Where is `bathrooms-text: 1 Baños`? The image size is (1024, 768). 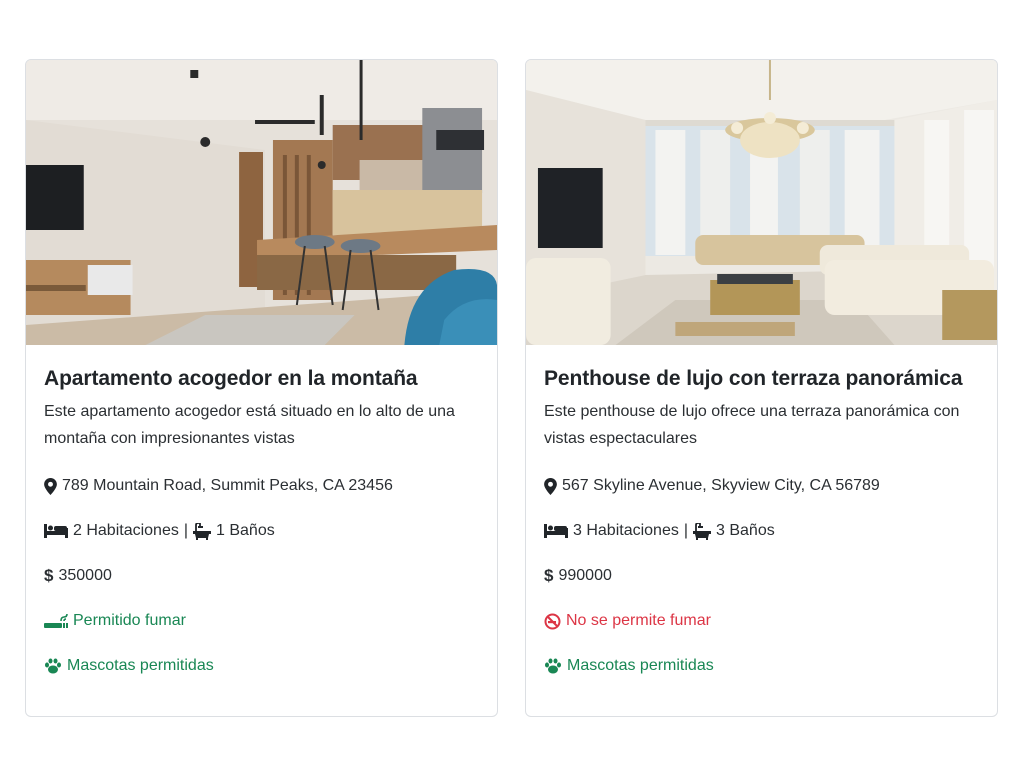 bathrooms-text: 1 Baños is located at coordinates (245, 530).